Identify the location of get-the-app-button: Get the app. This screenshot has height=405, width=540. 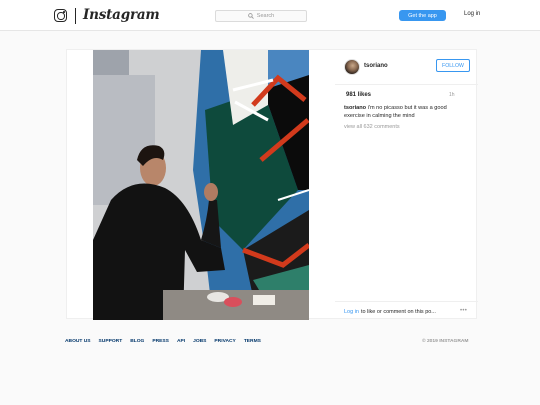
(422, 15).